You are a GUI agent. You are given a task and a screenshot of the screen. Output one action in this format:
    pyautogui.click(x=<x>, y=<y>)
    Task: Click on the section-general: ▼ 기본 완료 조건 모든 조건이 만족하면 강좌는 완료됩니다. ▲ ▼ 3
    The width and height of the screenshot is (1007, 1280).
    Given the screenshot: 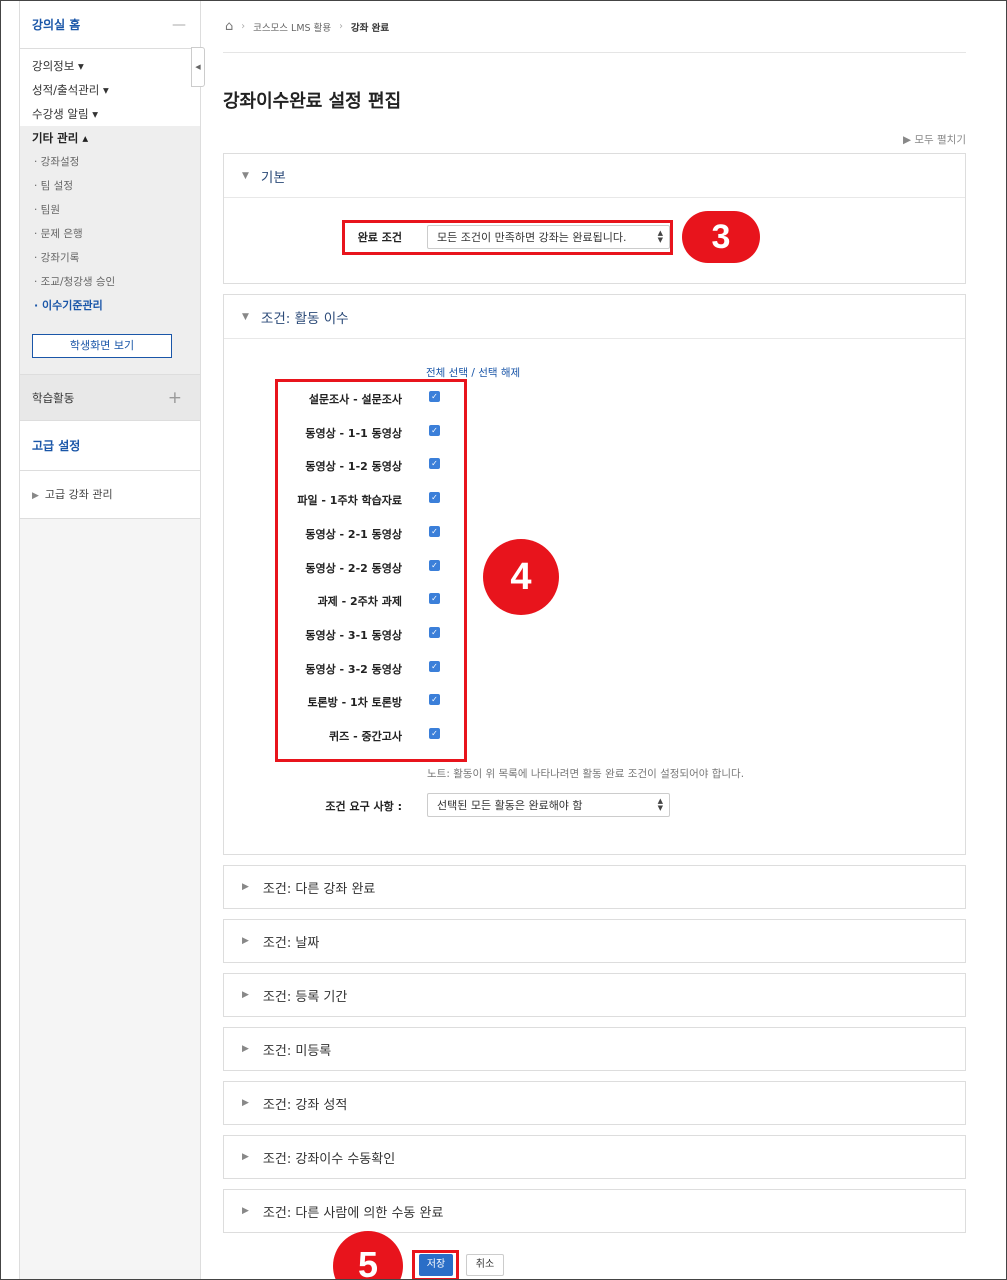 What is the action you would take?
    pyautogui.click(x=594, y=218)
    